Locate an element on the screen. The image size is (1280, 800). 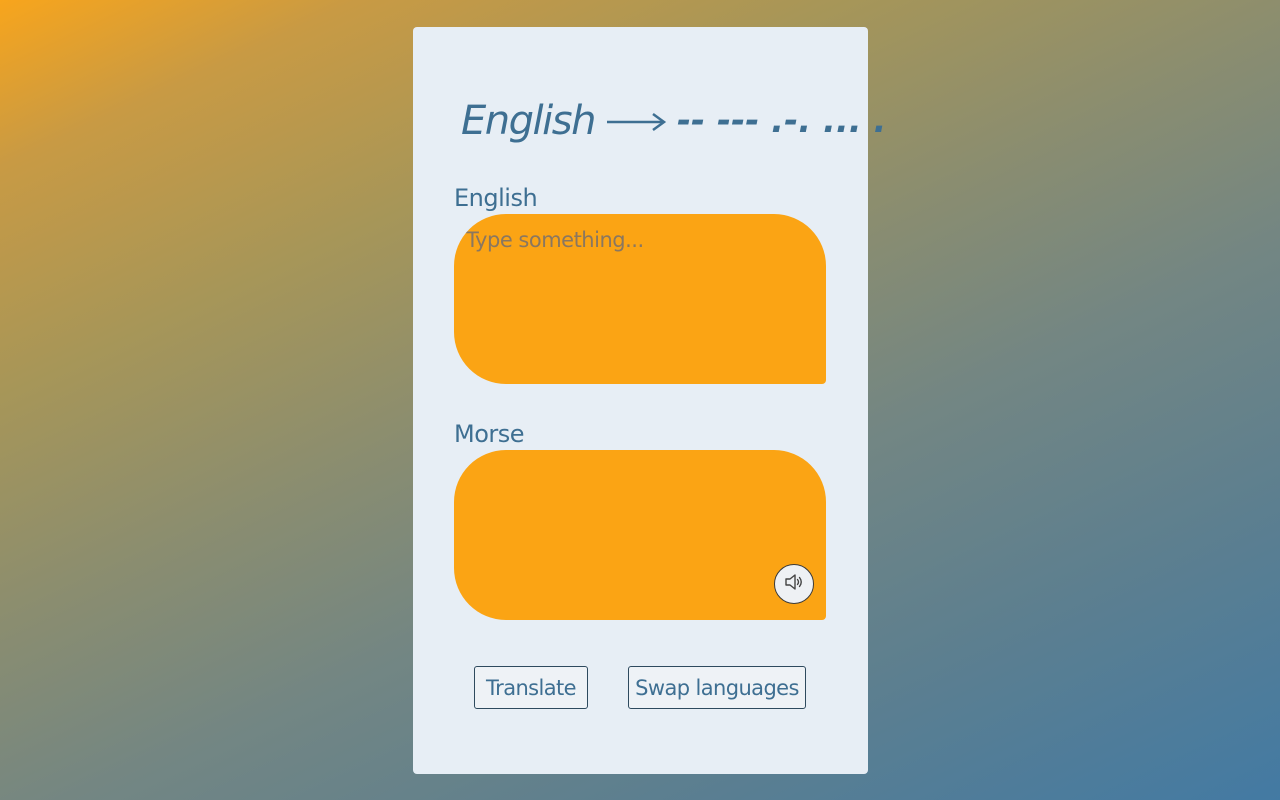
play-sound-button is located at coordinates (794, 584).